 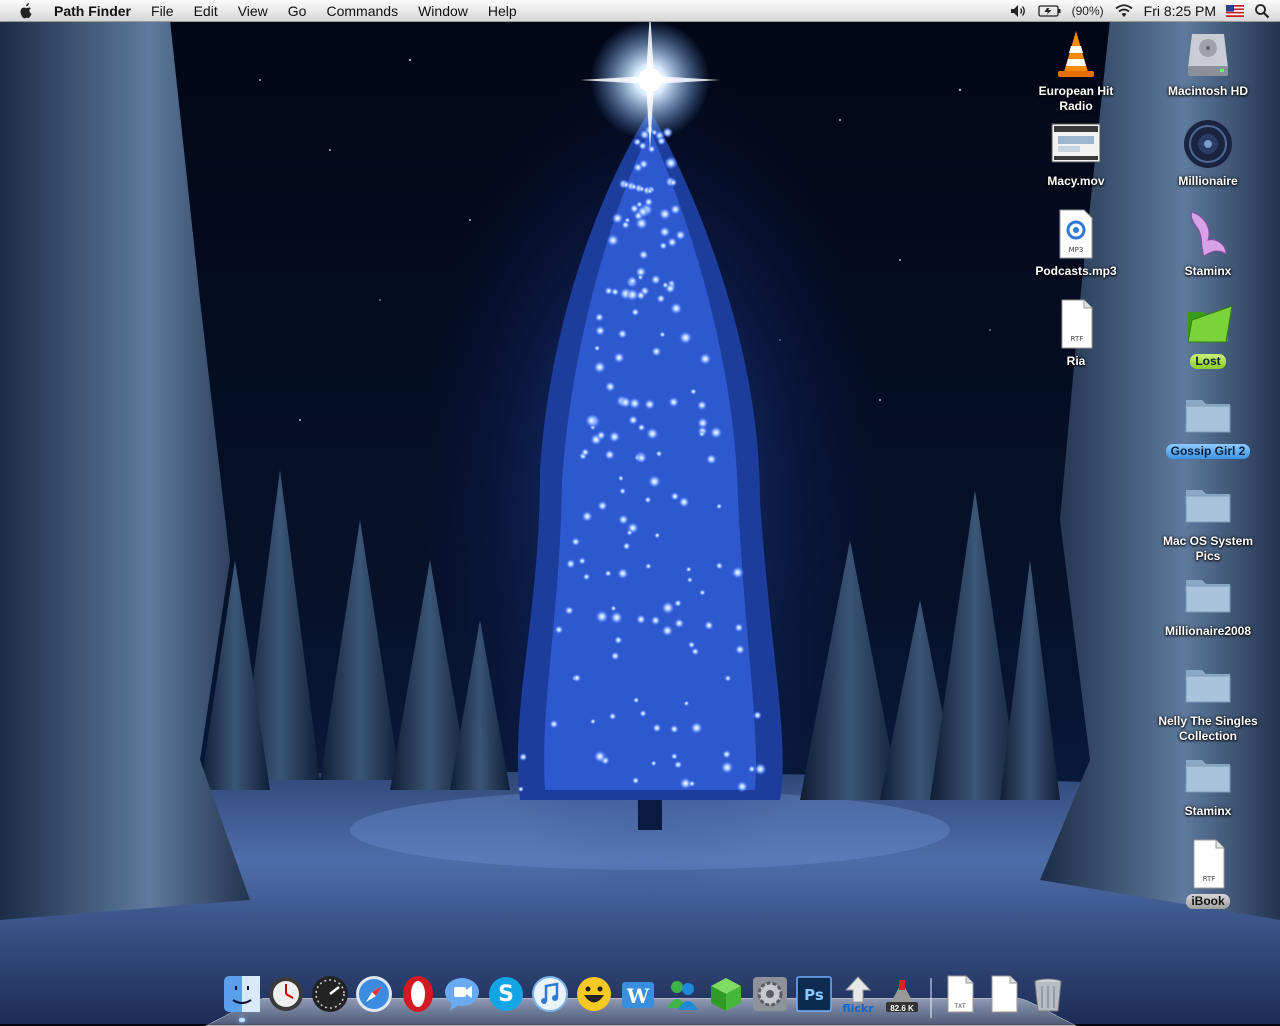 I want to click on dock-clock-icon, so click(x=286, y=994).